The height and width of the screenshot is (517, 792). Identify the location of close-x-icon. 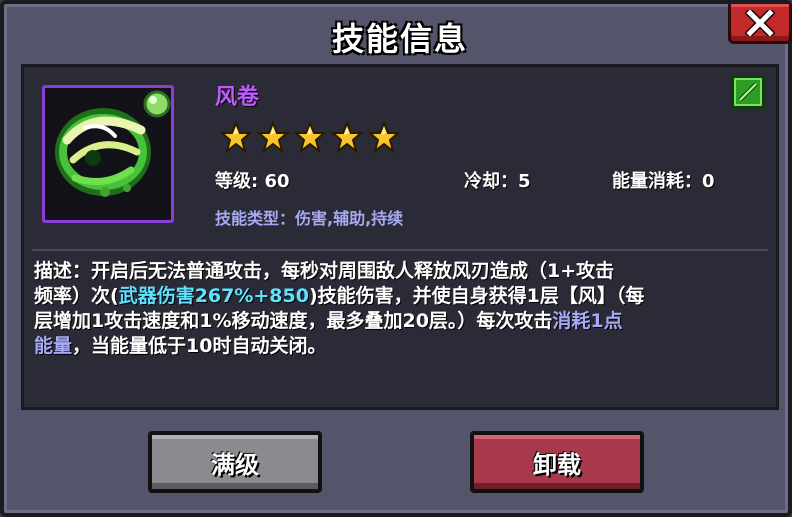
(760, 22).